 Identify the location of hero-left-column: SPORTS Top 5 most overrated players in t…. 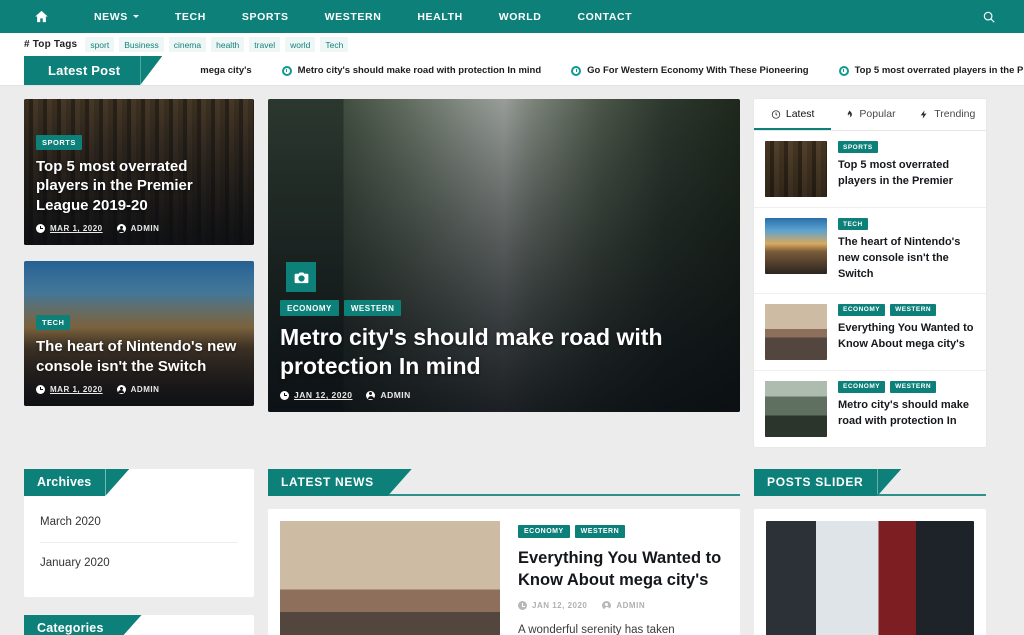
(139, 273).